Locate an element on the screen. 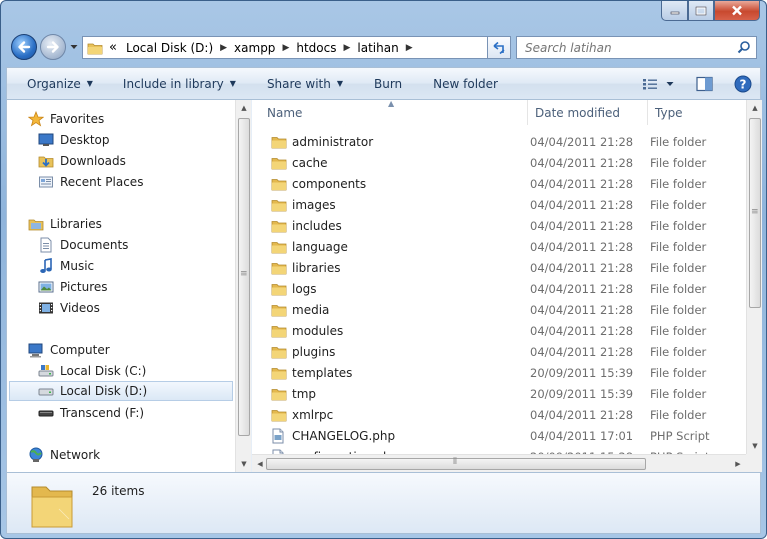  file-row: components 04/04/2011 21:28 File folder is located at coordinates (499, 183).